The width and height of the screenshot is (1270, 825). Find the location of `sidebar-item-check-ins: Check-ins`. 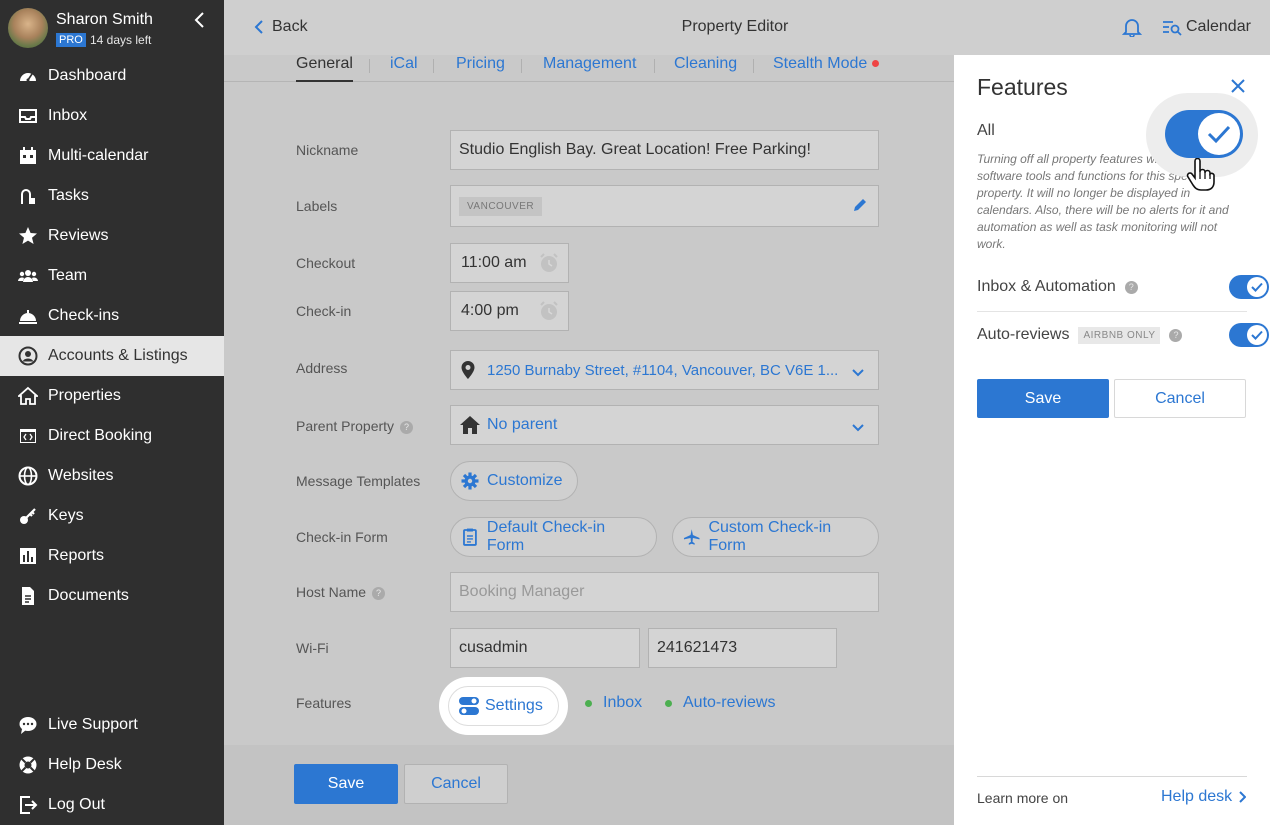

sidebar-item-check-ins: Check-ins is located at coordinates (112, 316).